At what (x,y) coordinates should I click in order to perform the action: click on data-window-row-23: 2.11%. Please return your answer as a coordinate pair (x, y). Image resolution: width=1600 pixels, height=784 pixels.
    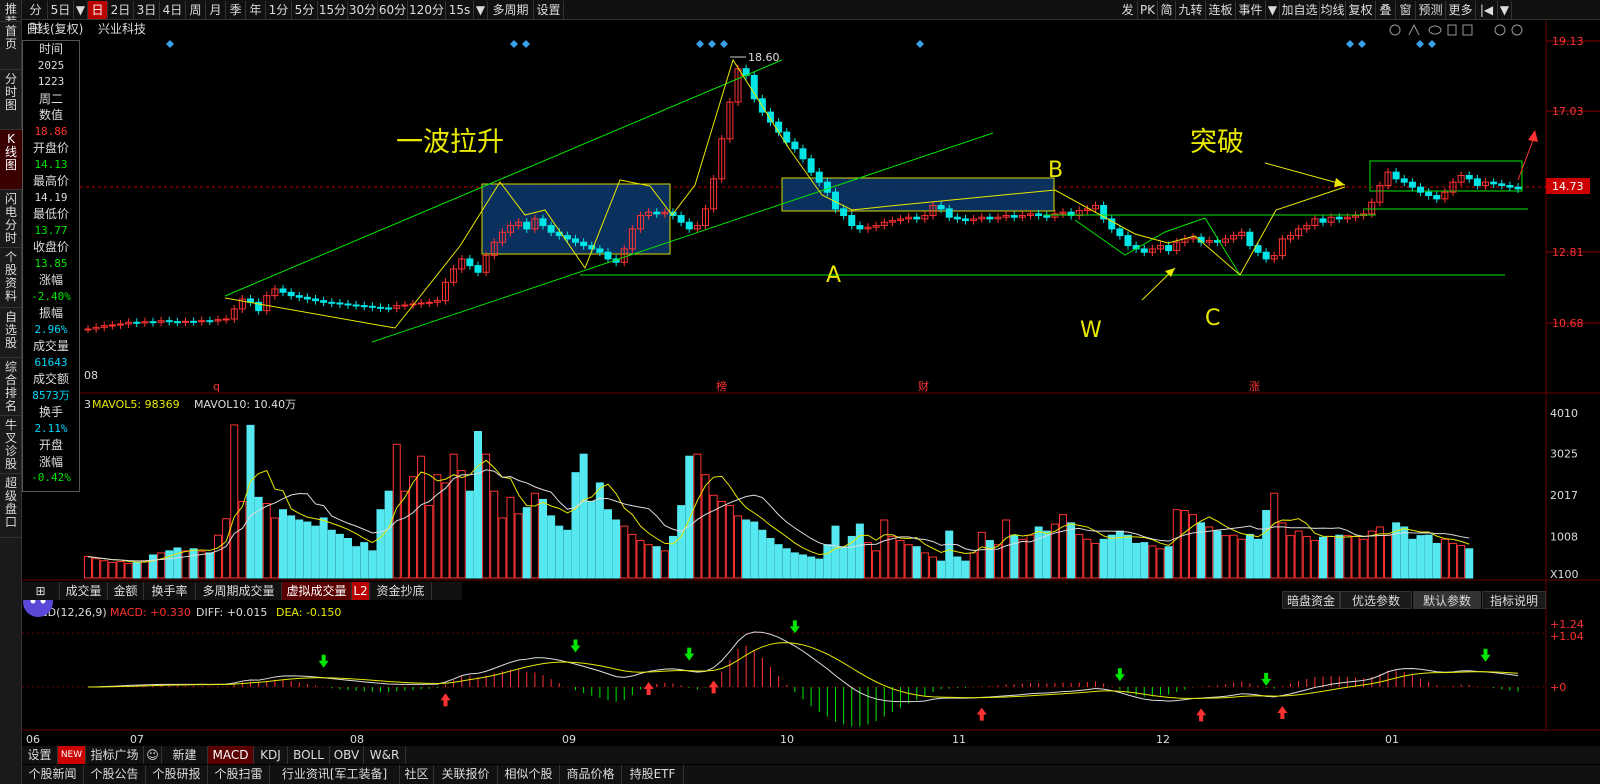
    Looking at the image, I should click on (51, 428).